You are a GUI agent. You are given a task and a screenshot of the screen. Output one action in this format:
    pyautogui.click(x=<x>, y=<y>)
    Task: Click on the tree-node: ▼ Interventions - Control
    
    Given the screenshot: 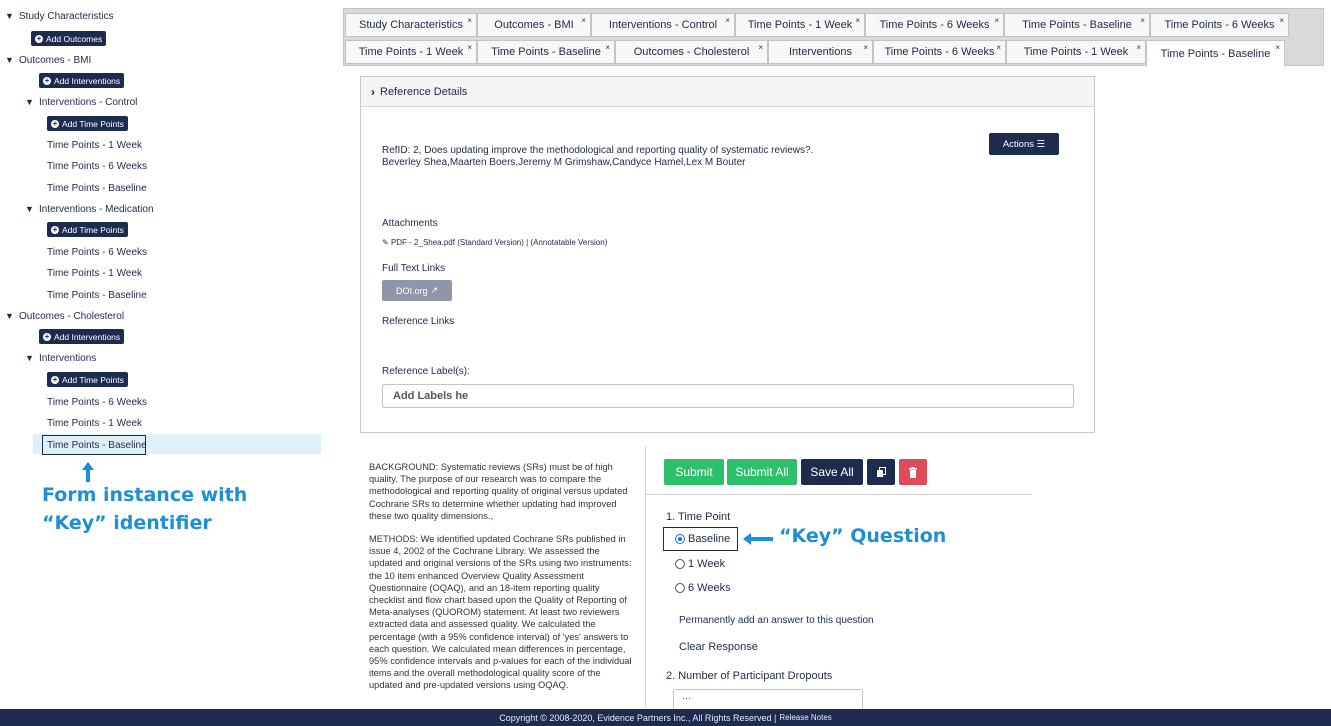 What is the action you would take?
    pyautogui.click(x=81, y=102)
    